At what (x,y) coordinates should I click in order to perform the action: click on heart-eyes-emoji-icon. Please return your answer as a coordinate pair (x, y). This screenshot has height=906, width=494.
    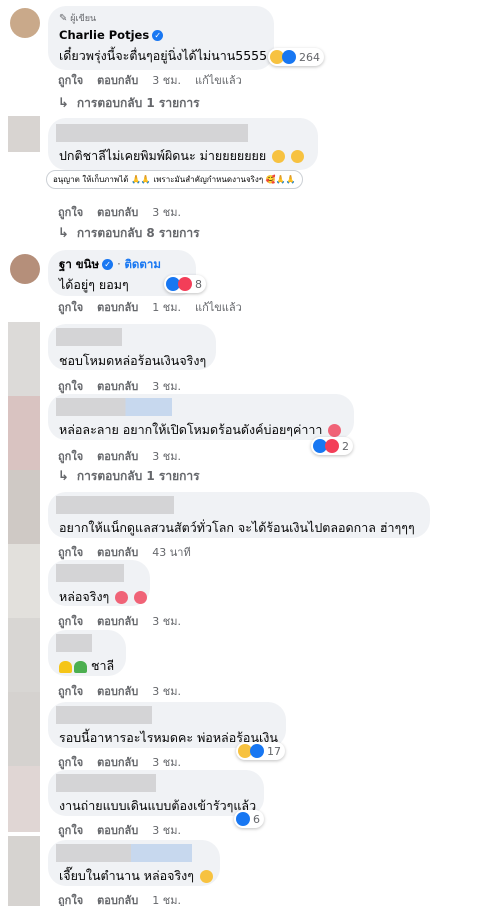
    Looking at the image, I should click on (122, 597).